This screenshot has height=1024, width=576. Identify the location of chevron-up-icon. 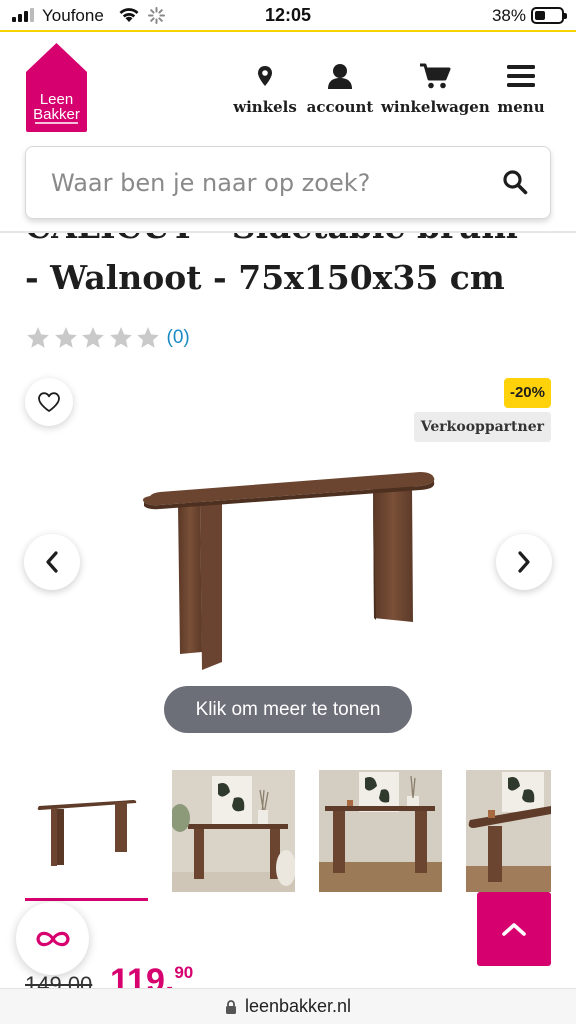
(514, 929).